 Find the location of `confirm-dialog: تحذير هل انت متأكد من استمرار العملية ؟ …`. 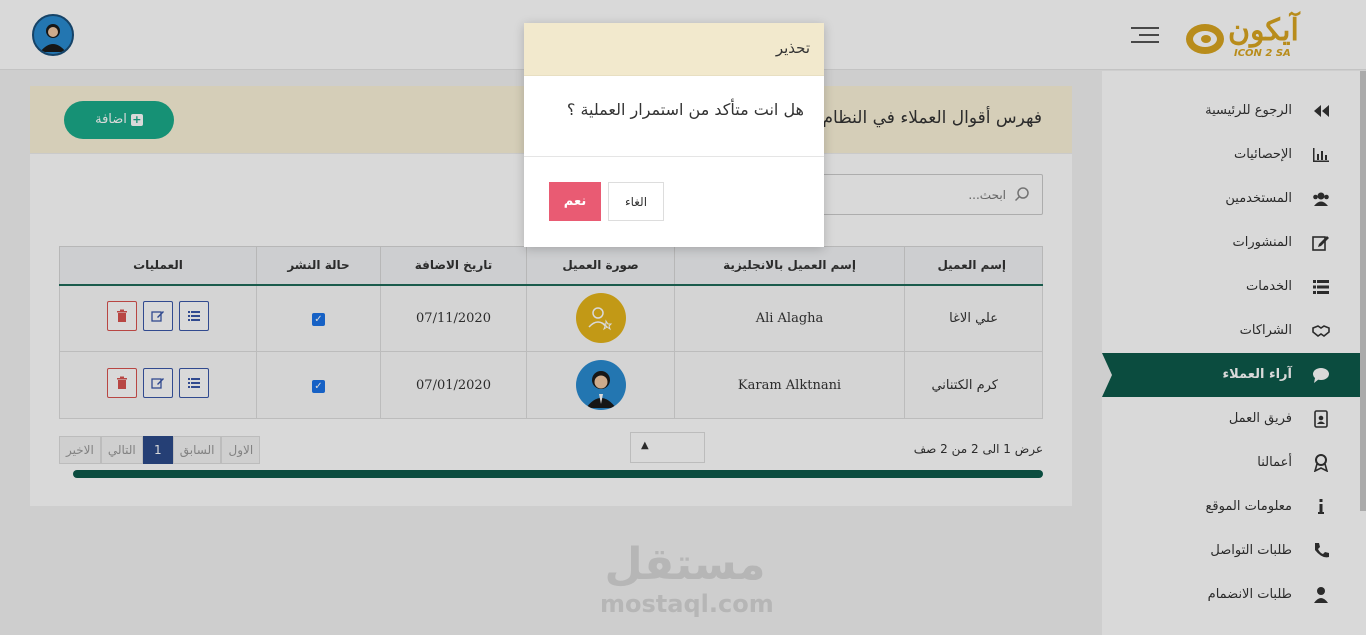

confirm-dialog: تحذير هل انت متأكد من استمرار العملية ؟ … is located at coordinates (674, 135).